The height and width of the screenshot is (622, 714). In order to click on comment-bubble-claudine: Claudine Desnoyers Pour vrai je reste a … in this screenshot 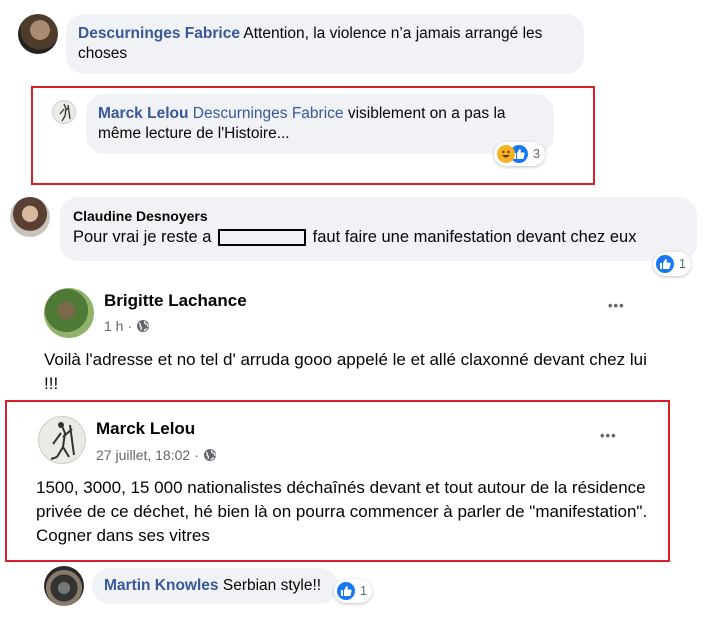, I will do `click(378, 229)`.